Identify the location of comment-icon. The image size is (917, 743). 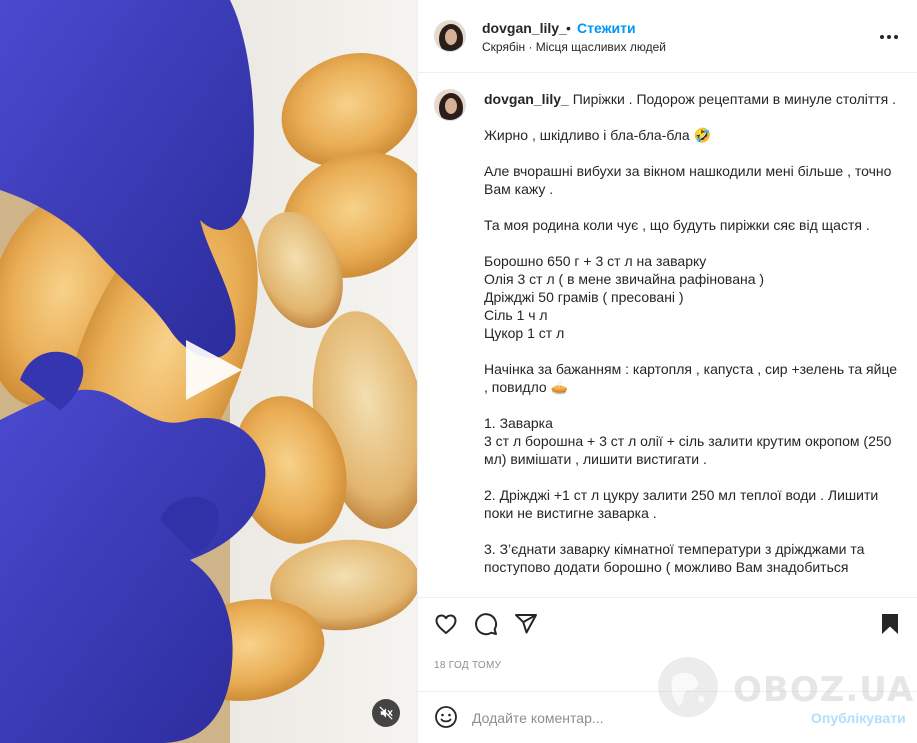
(486, 624).